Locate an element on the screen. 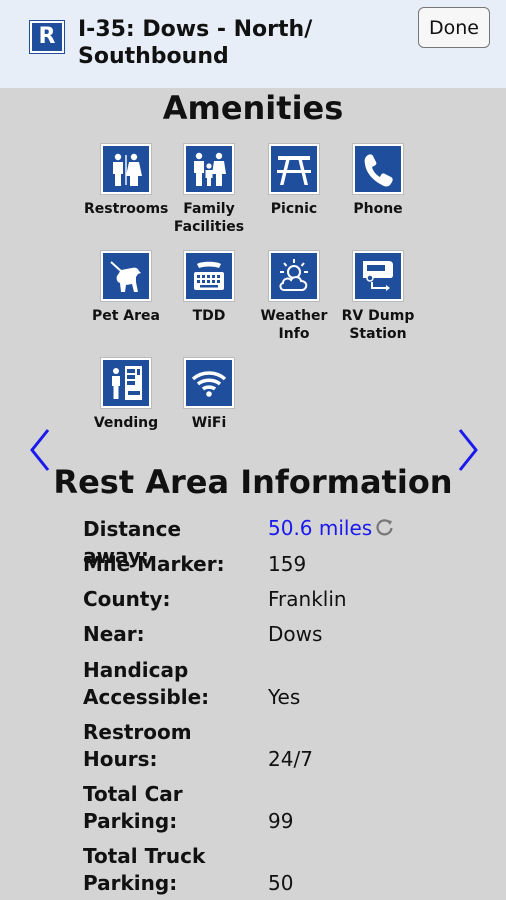 This screenshot has height=900, width=506. family-facilities-icon is located at coordinates (209, 169).